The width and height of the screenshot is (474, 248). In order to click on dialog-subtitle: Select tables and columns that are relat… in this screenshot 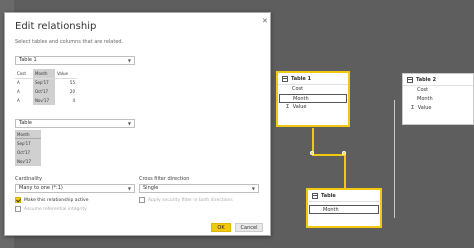, I will do `click(69, 42)`.